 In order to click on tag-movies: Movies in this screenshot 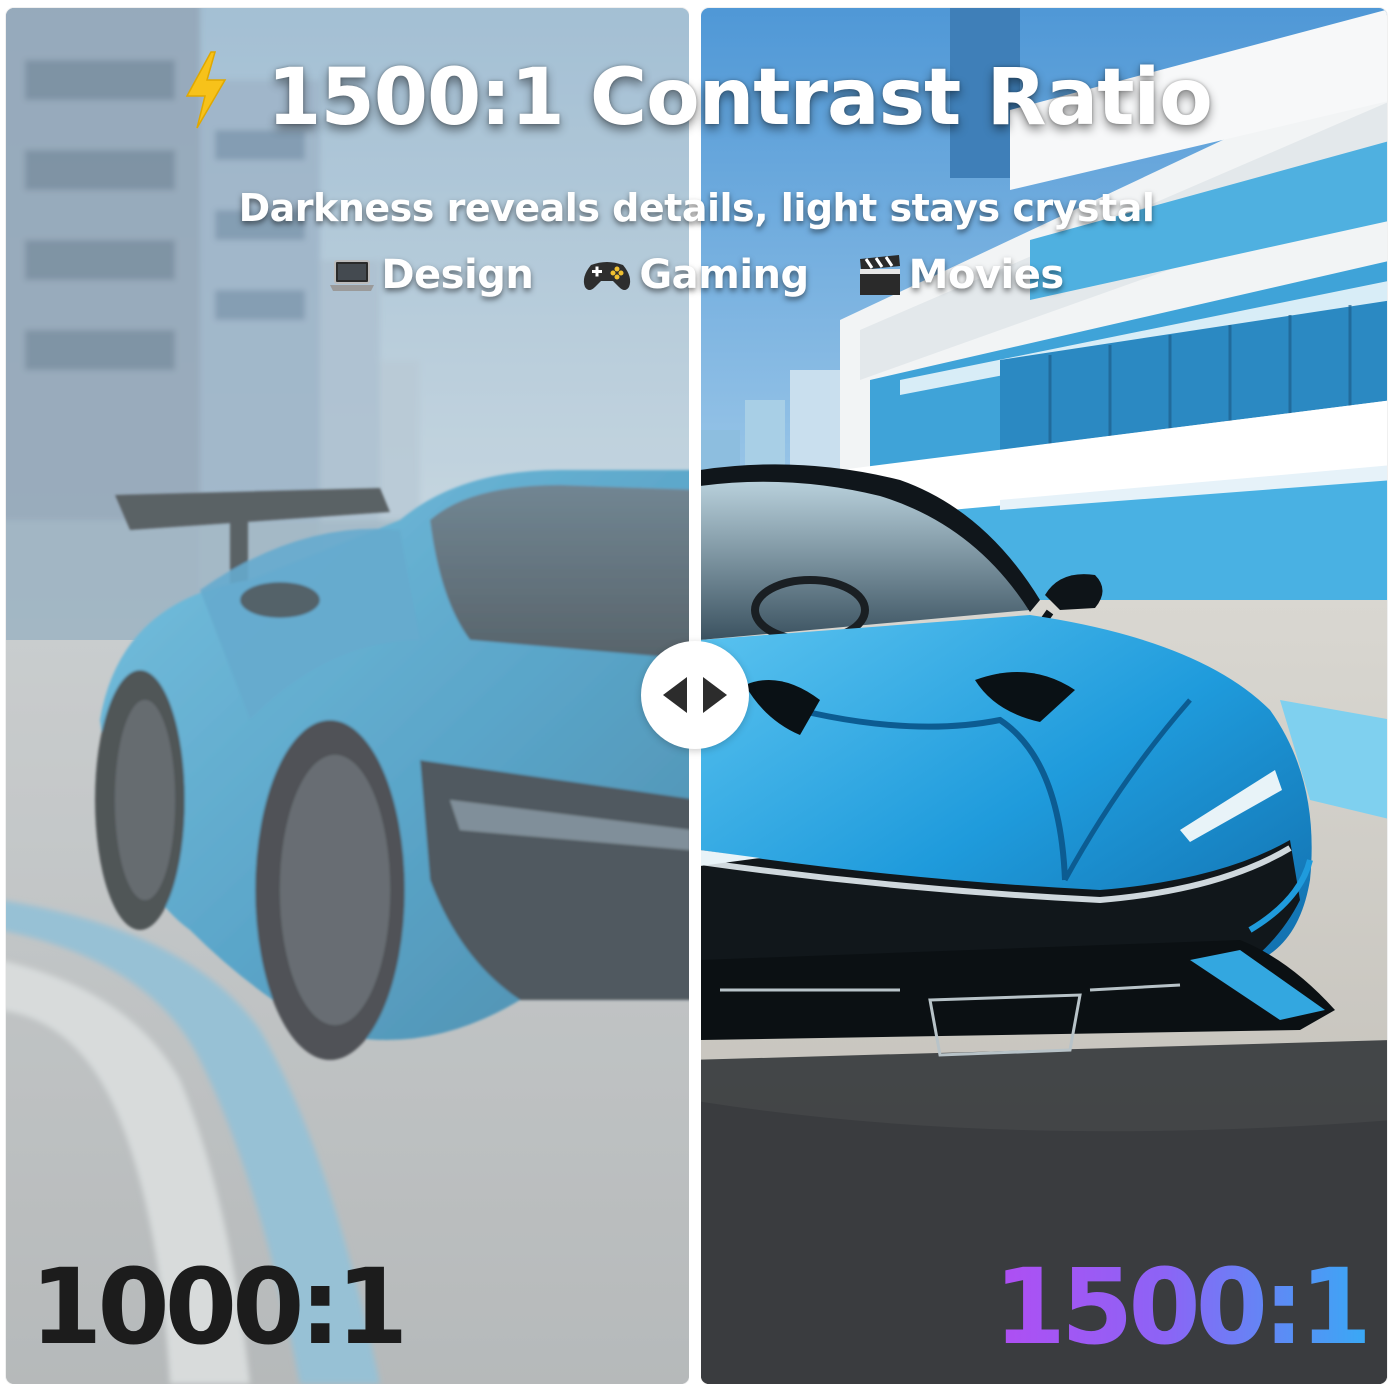, I will do `click(960, 275)`.